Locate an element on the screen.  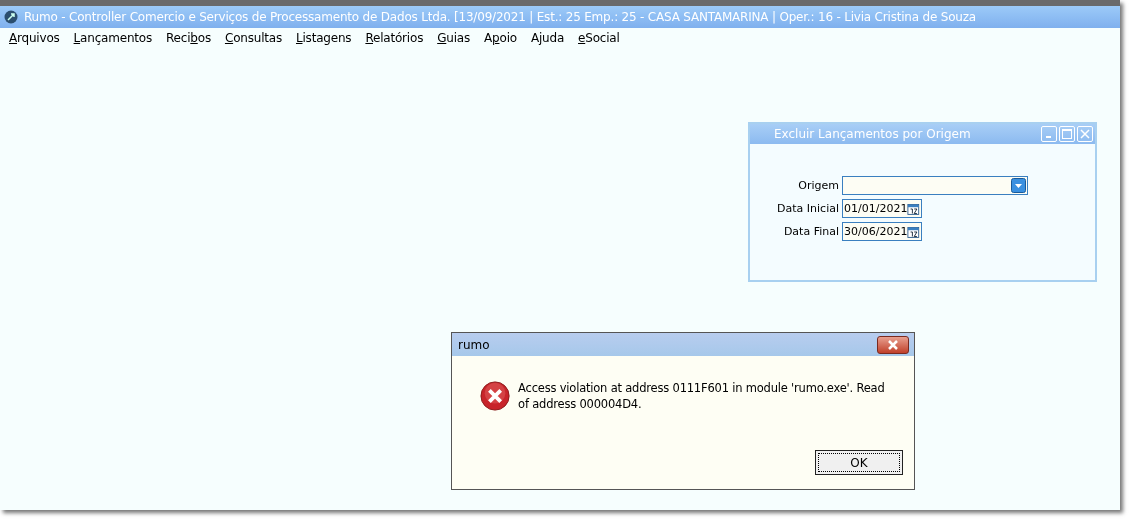
menu-item: Relatórios is located at coordinates (394, 38).